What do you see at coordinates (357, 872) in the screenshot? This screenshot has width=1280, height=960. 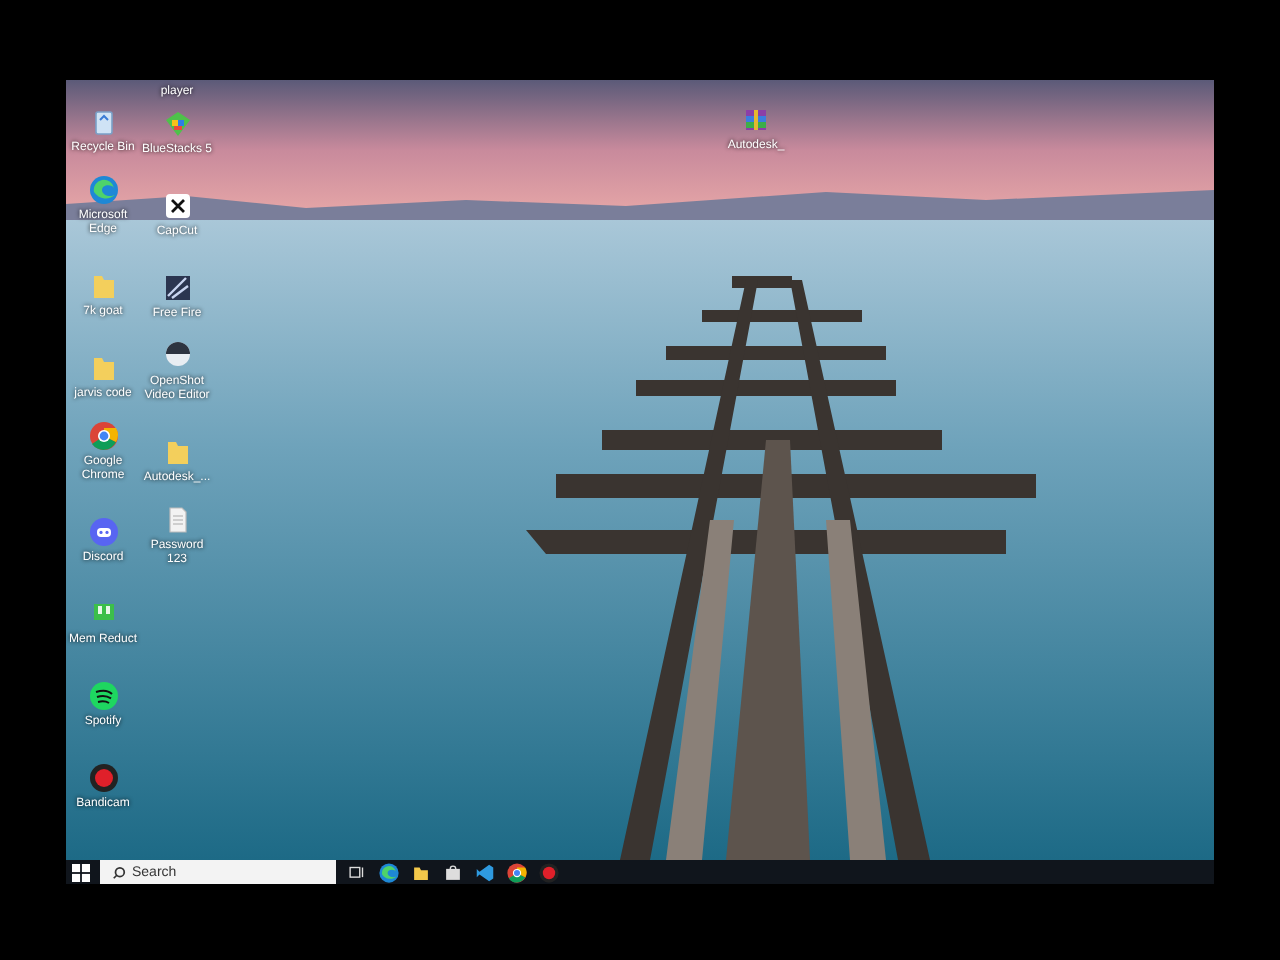 I see `task-view-icon` at bounding box center [357, 872].